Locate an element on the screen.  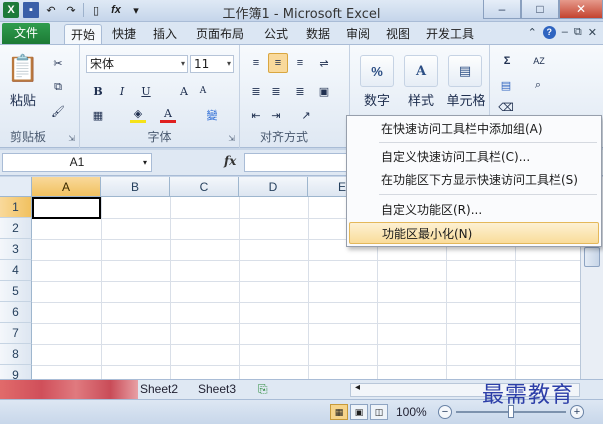
font-name-value: 宋体 is located at coordinates (102, 64).